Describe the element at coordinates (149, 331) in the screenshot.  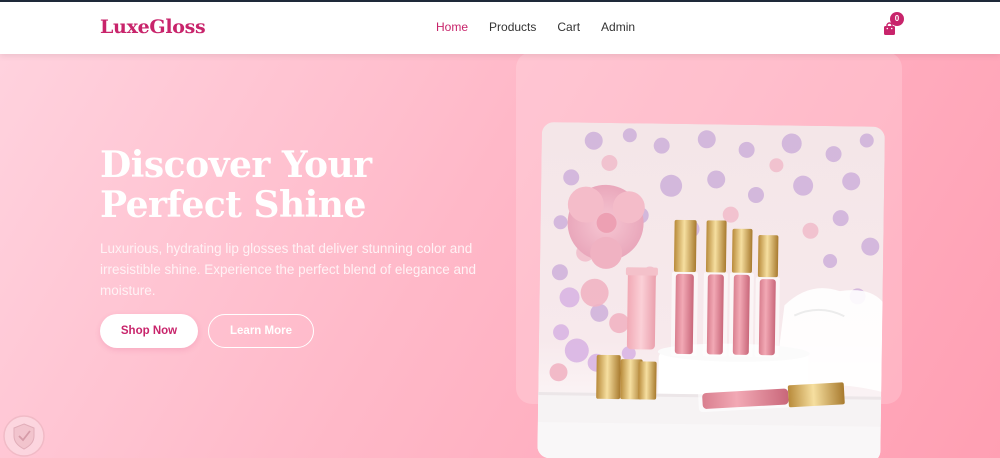
I see `shop-now-button: Shop Now` at that location.